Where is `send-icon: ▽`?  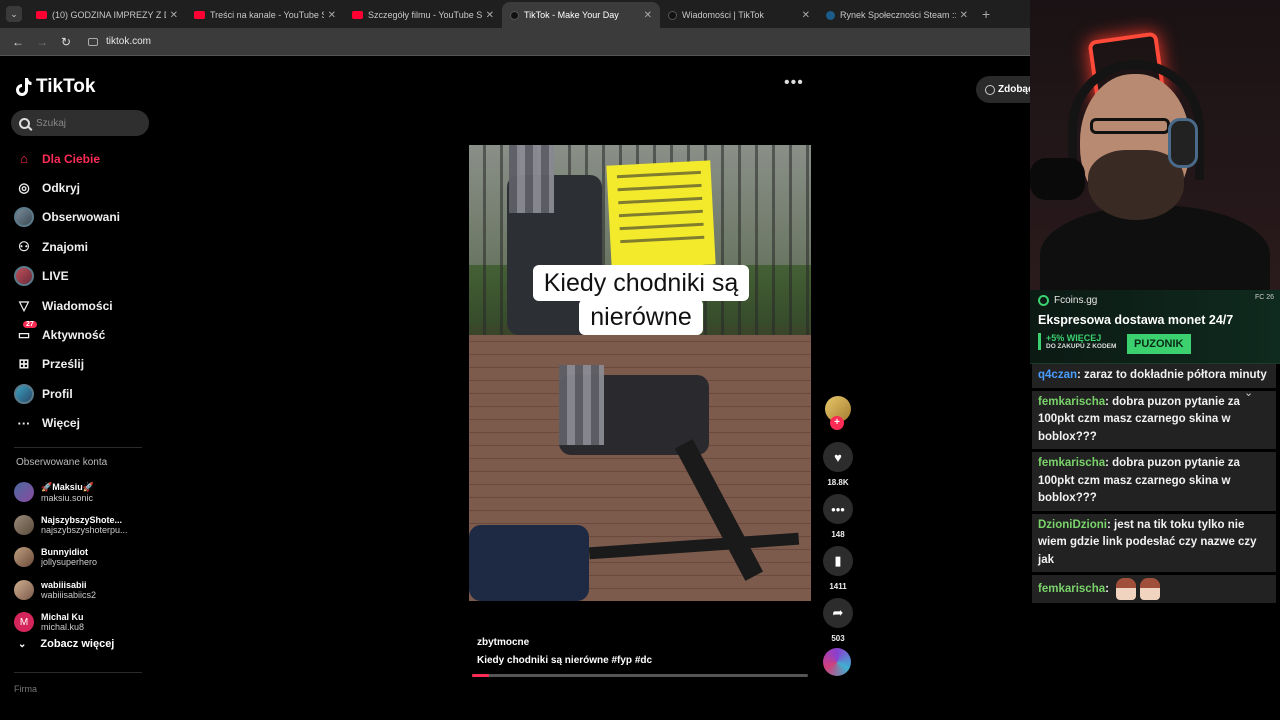
send-icon: ▽ is located at coordinates (24, 305).